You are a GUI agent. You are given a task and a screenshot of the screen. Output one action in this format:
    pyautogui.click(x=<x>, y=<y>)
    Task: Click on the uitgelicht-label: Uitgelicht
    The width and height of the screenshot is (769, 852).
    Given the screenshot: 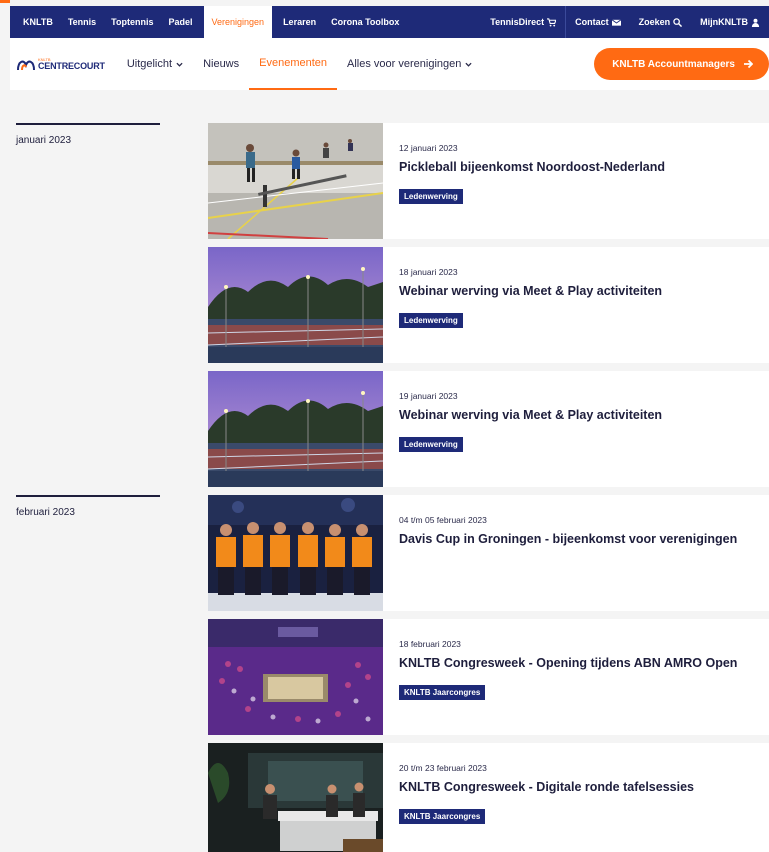 What is the action you would take?
    pyautogui.click(x=149, y=64)
    